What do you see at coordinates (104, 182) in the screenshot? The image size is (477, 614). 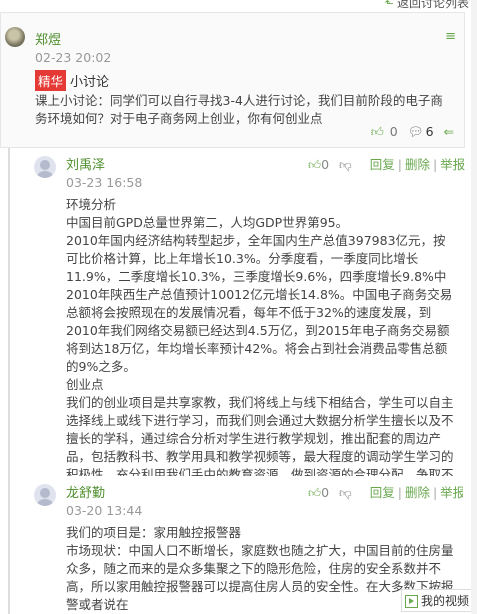 I see `reply-date: 03-23 16:58` at bounding box center [104, 182].